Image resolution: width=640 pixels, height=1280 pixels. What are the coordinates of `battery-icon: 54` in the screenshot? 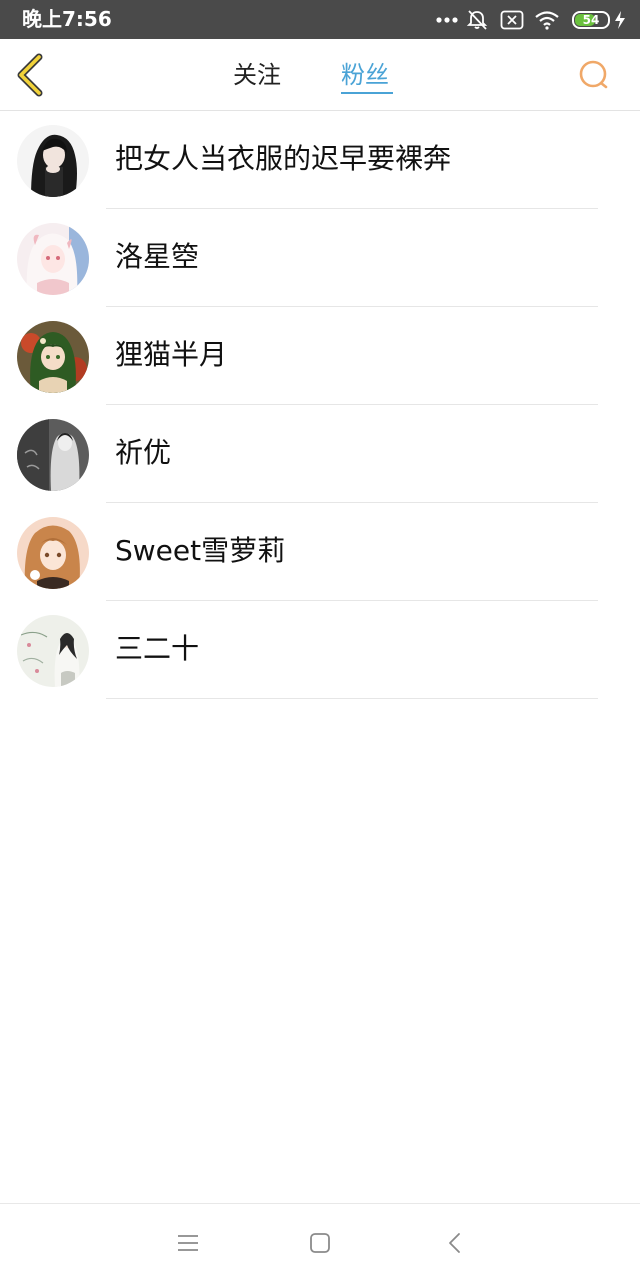 It's located at (591, 20).